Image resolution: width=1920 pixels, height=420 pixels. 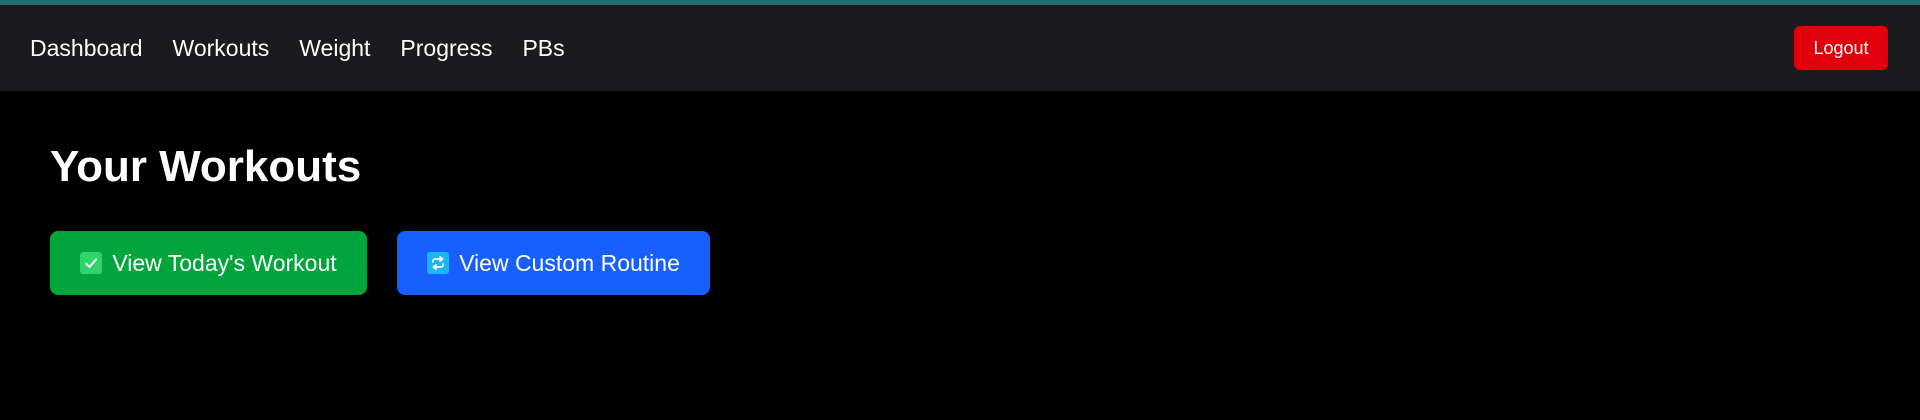 What do you see at coordinates (224, 262) in the screenshot?
I see `view-todays-workout-label: View Today's Workout` at bounding box center [224, 262].